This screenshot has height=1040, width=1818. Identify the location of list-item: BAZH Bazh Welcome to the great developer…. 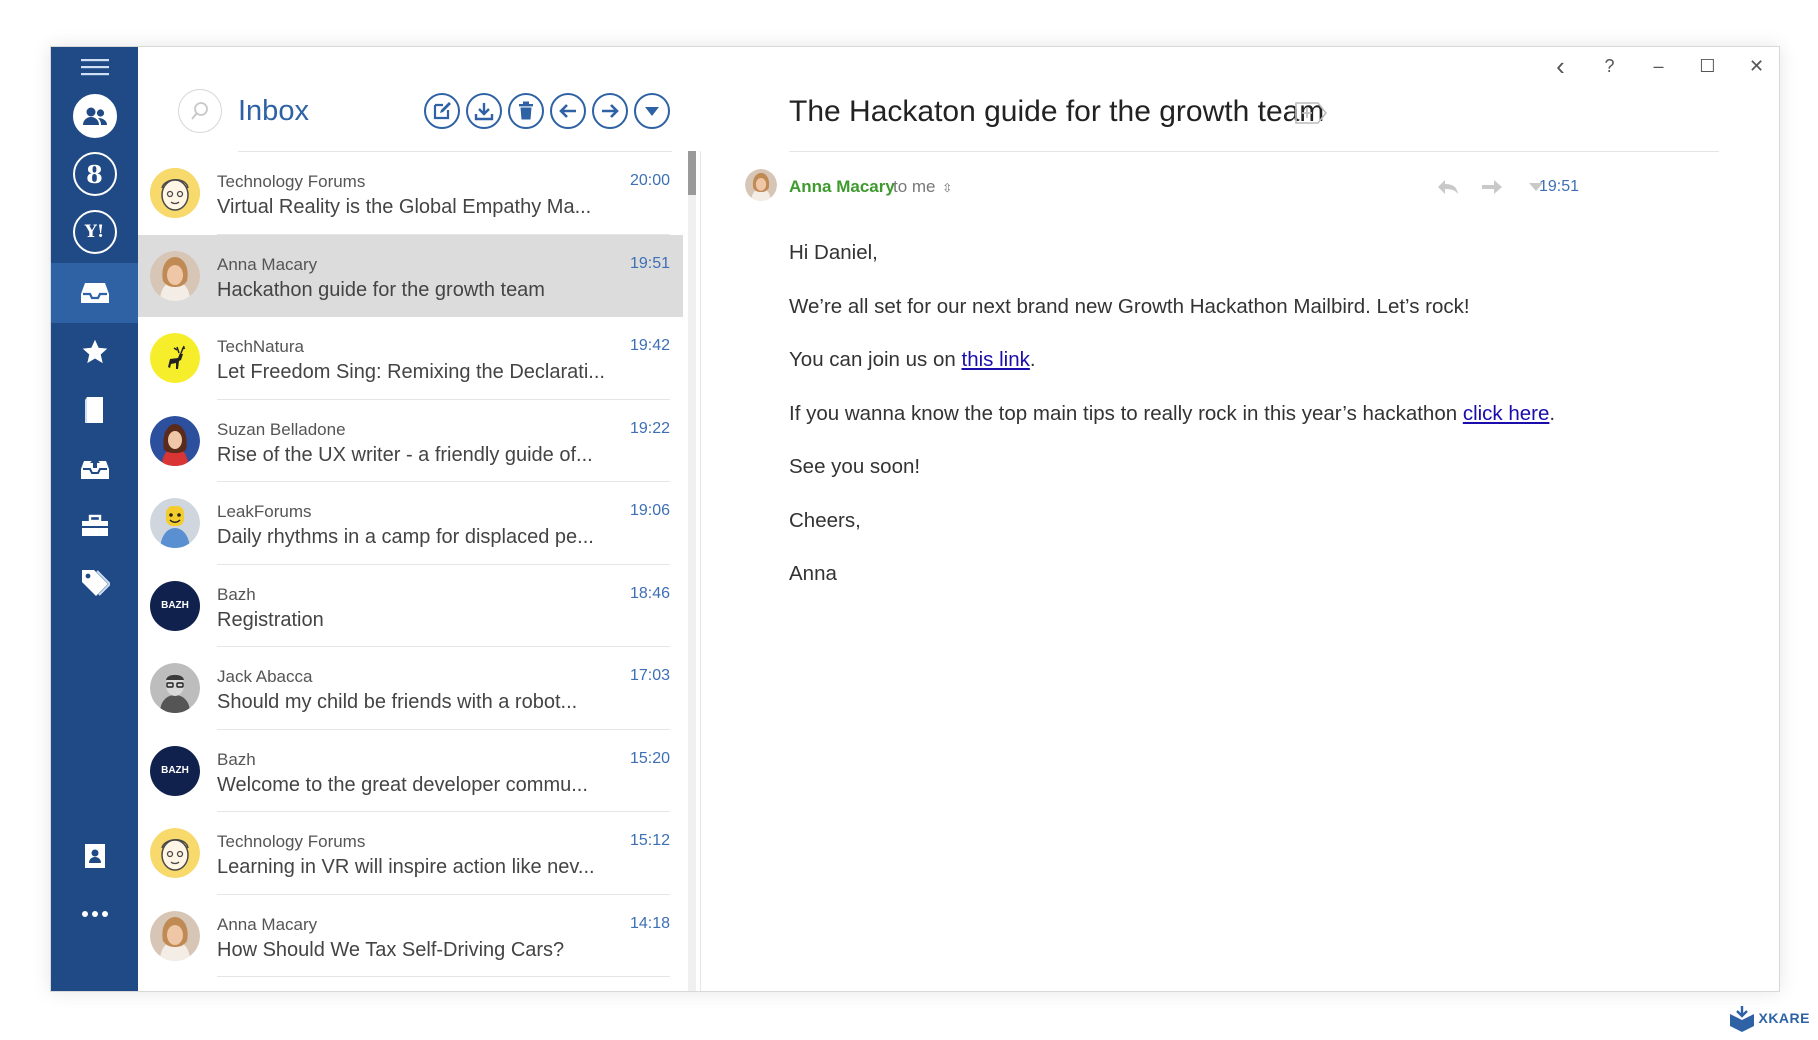
(410, 771).